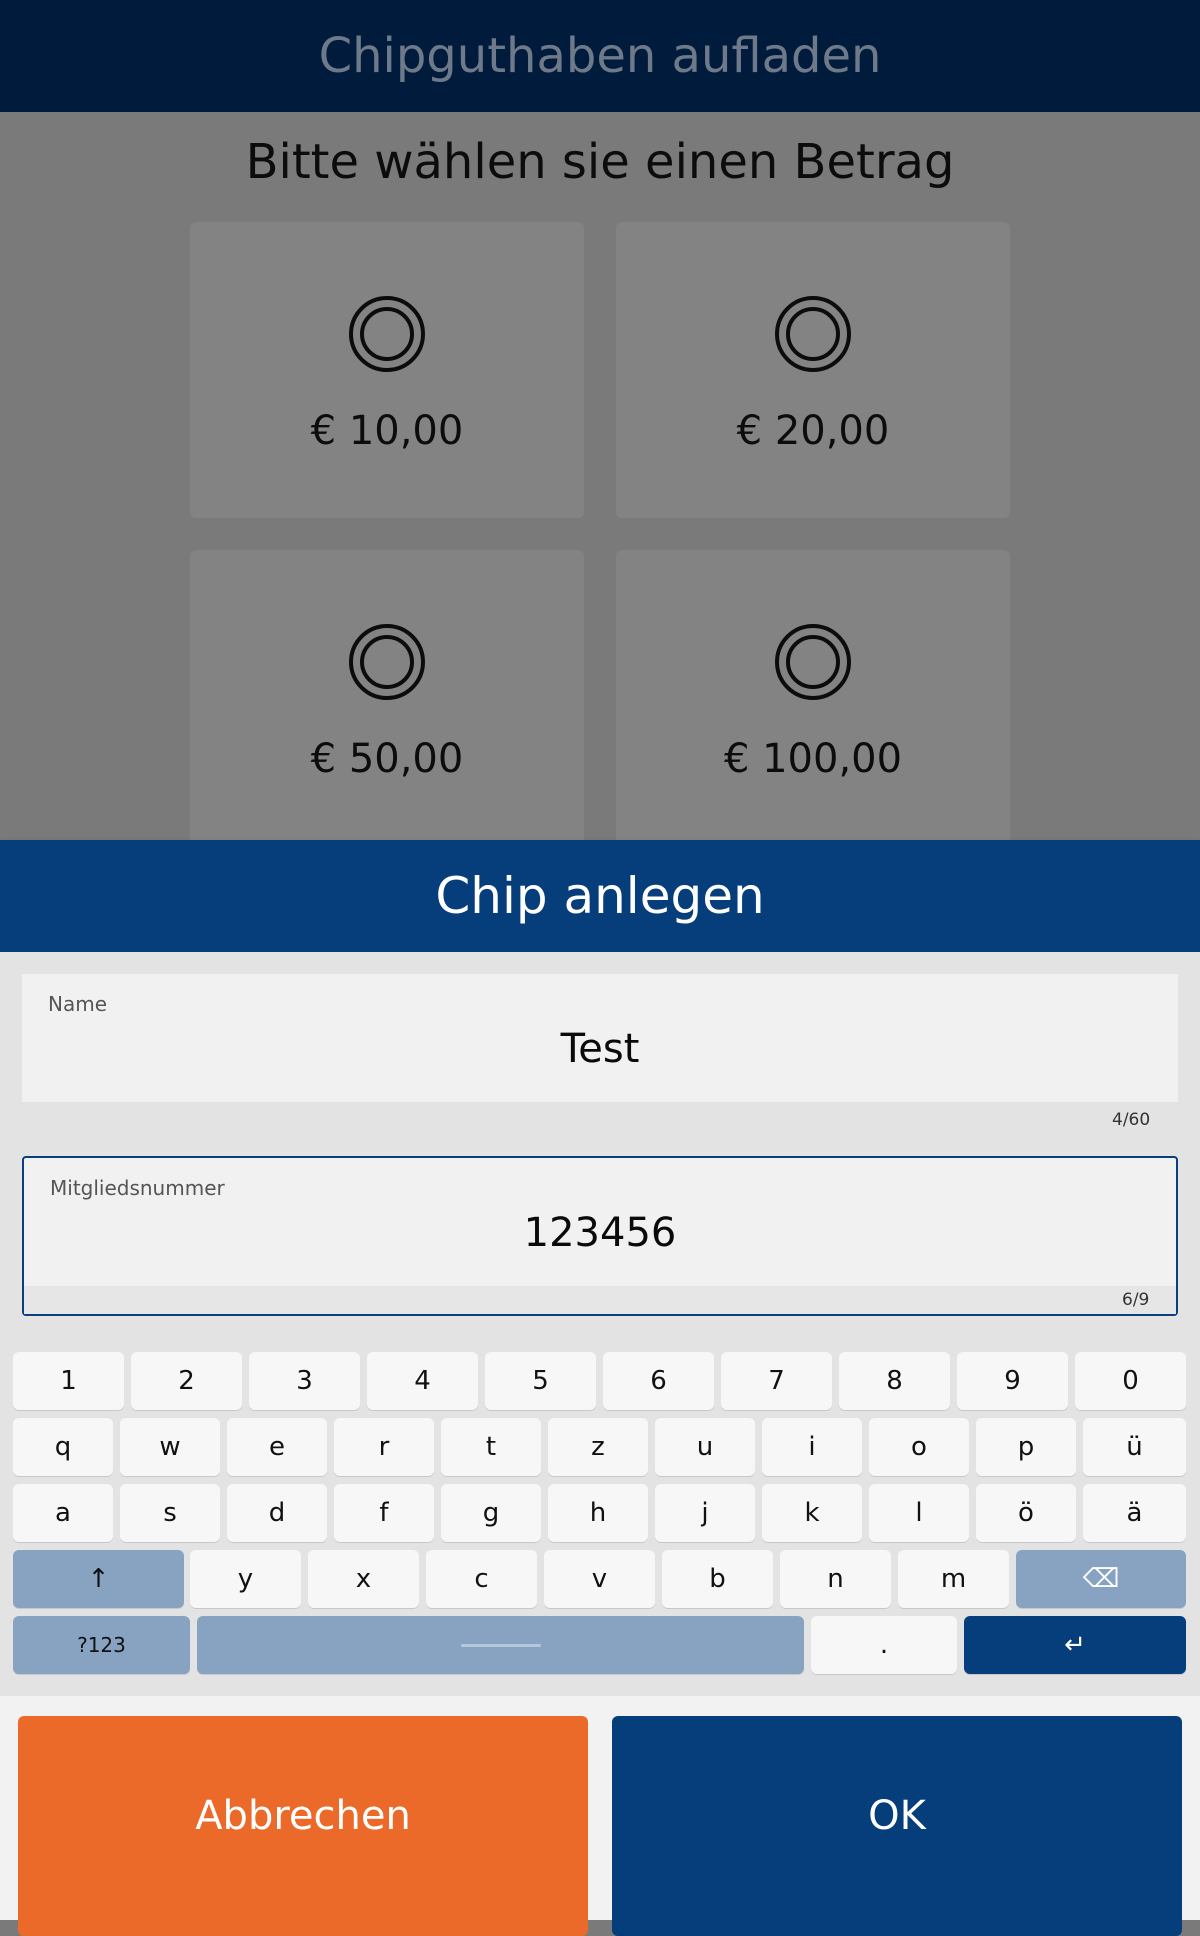 Image resolution: width=1200 pixels, height=1936 pixels. I want to click on key-g: g, so click(491, 1513).